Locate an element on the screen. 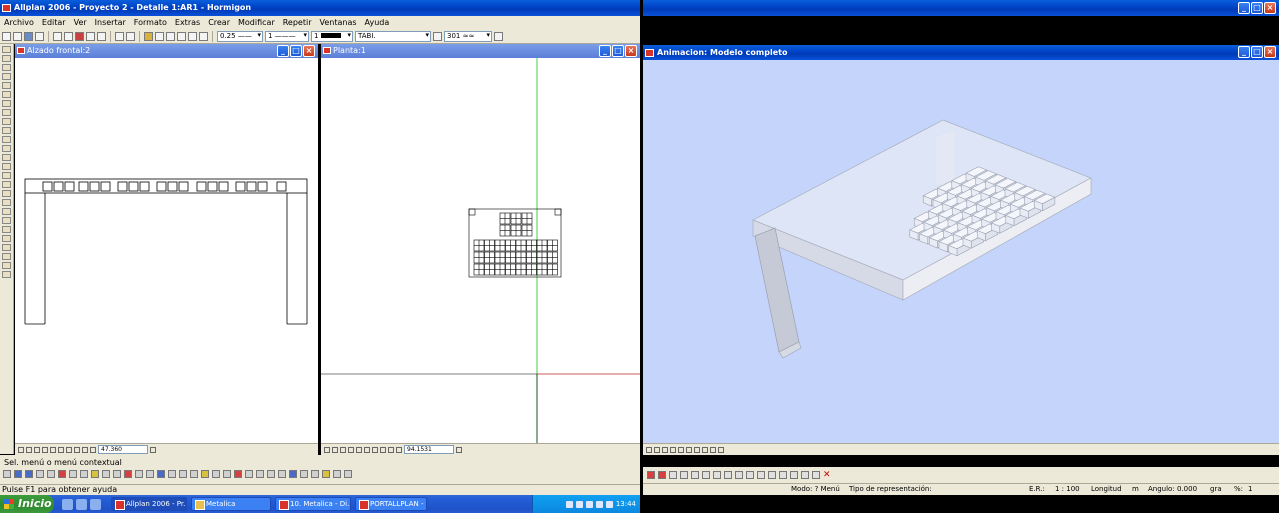 Image resolution: width=1279 pixels, height=513 pixels. plan-coord-field: 94.1531 is located at coordinates (429, 449).